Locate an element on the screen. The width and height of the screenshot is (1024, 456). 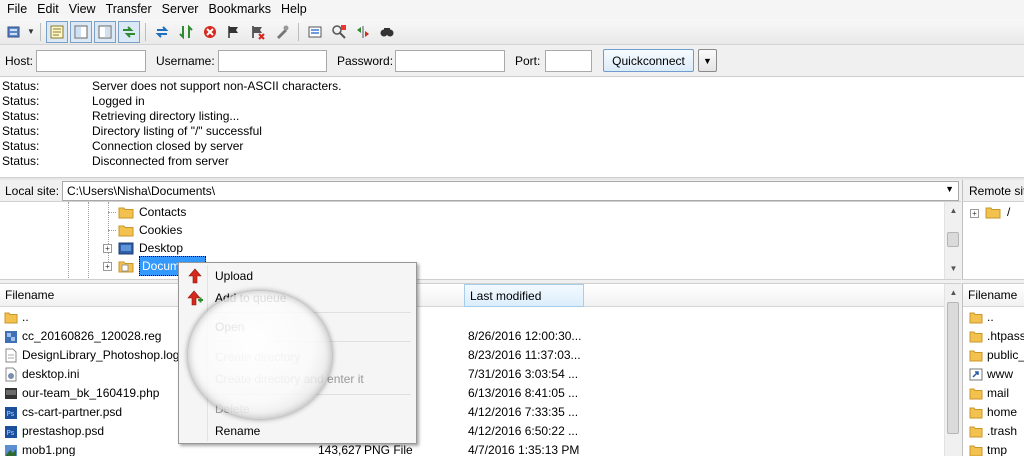
tree-item-cookies: Cookies is located at coordinates (150, 230).